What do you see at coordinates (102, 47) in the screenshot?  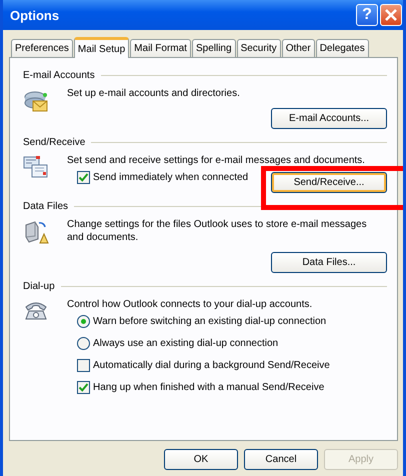 I see `tab: Mail Setup` at bounding box center [102, 47].